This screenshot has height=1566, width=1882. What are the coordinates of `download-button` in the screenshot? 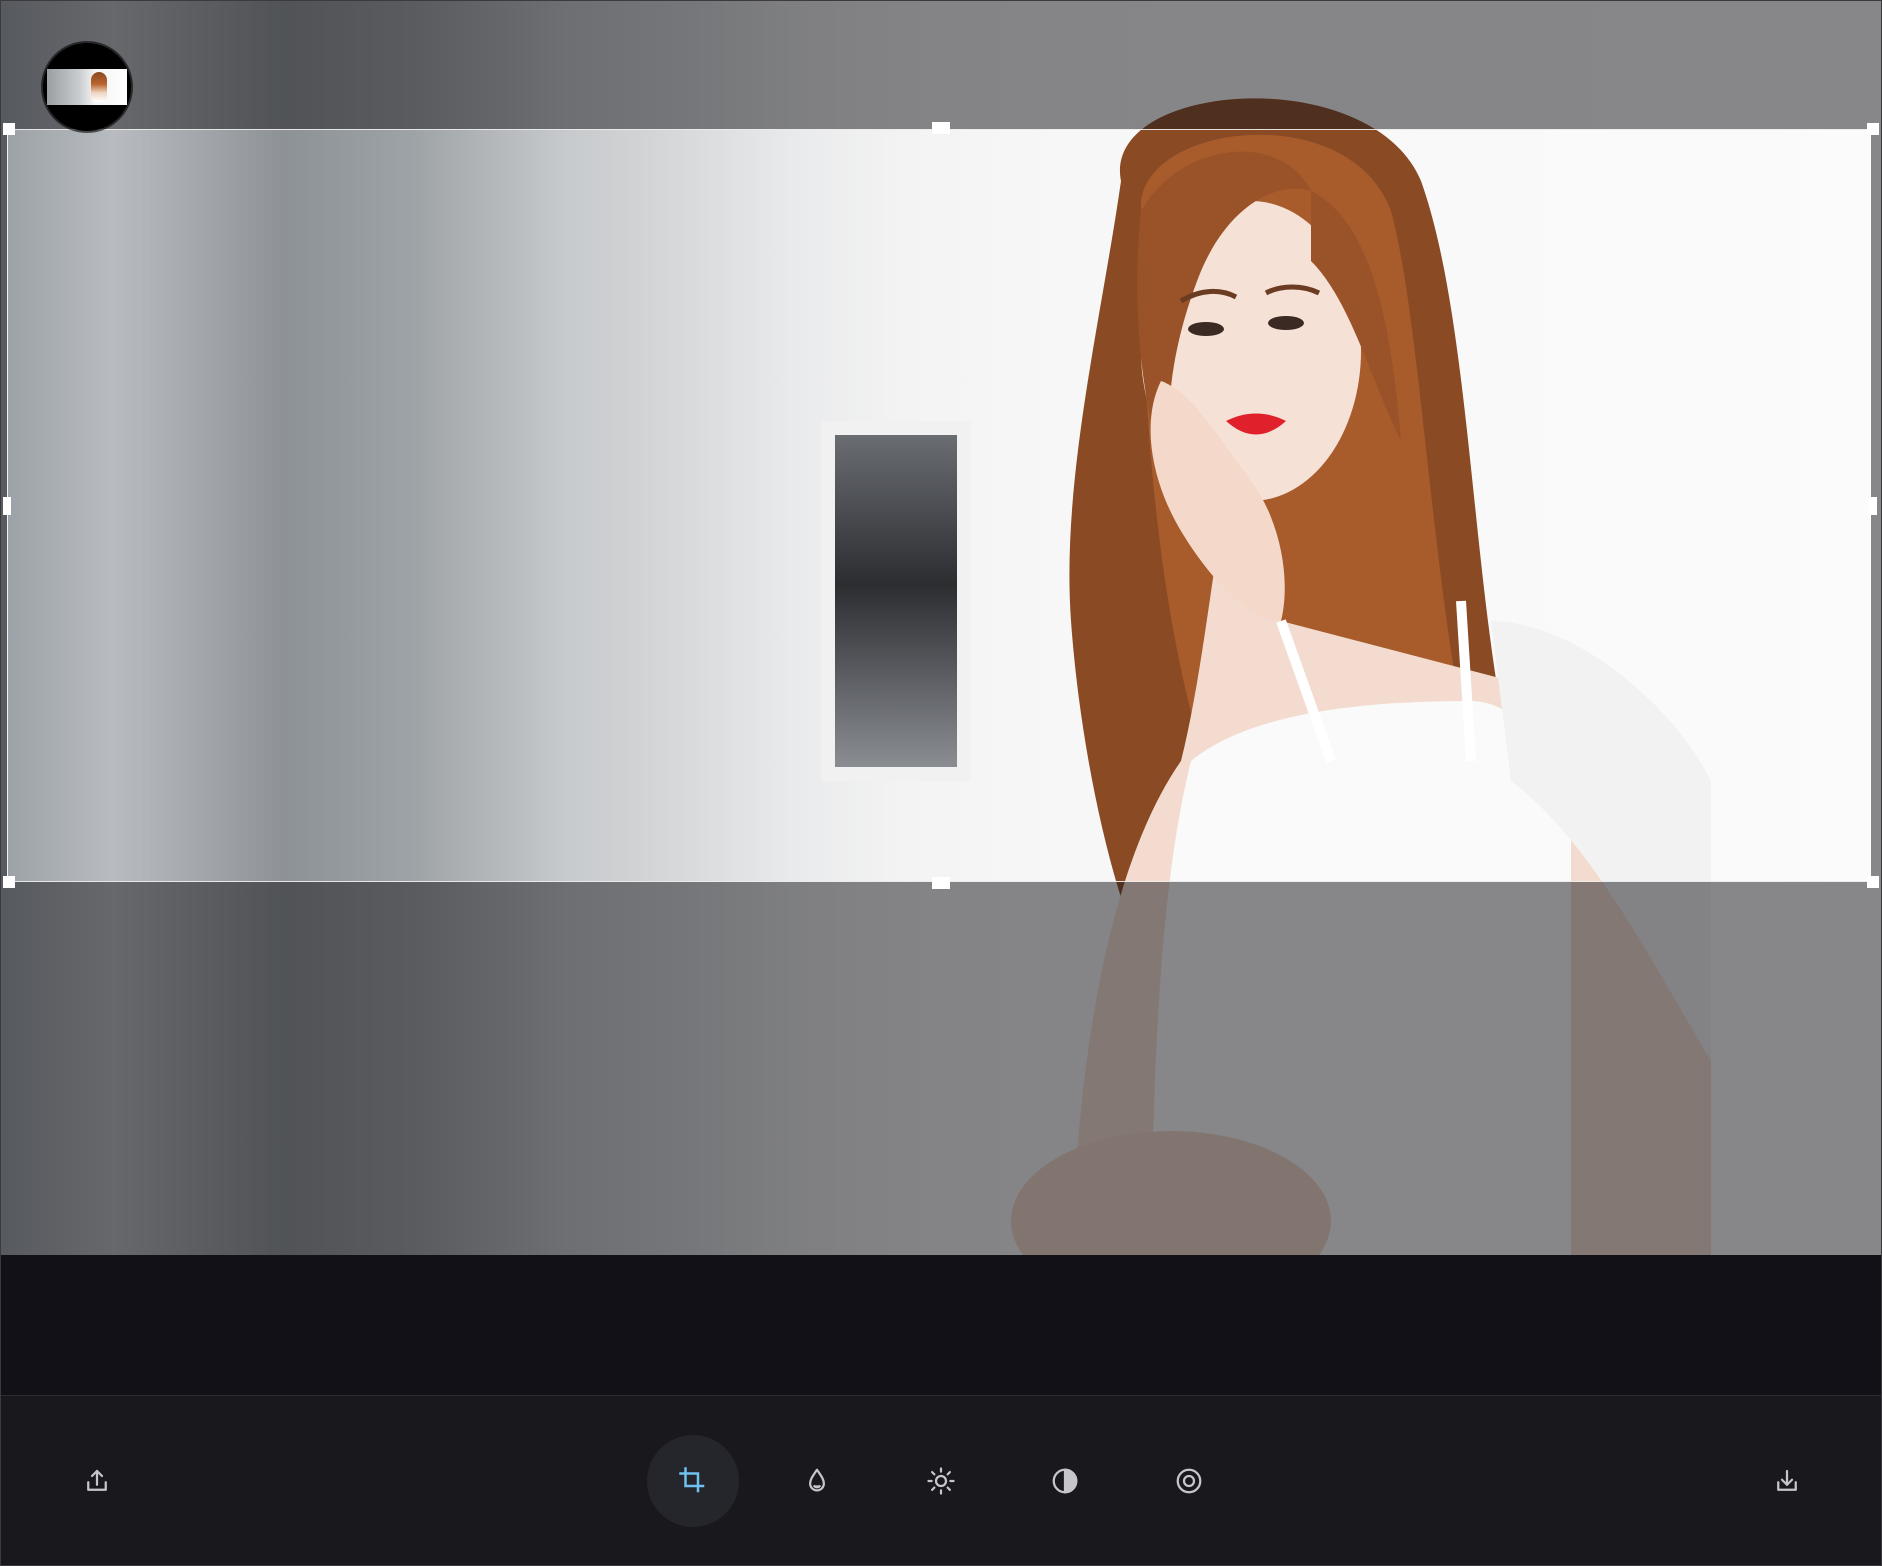 It's located at (1787, 1481).